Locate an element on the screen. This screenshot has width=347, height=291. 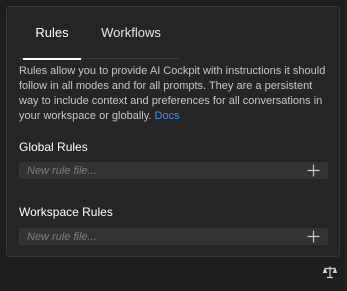
global-rule-input-row is located at coordinates (173, 170).